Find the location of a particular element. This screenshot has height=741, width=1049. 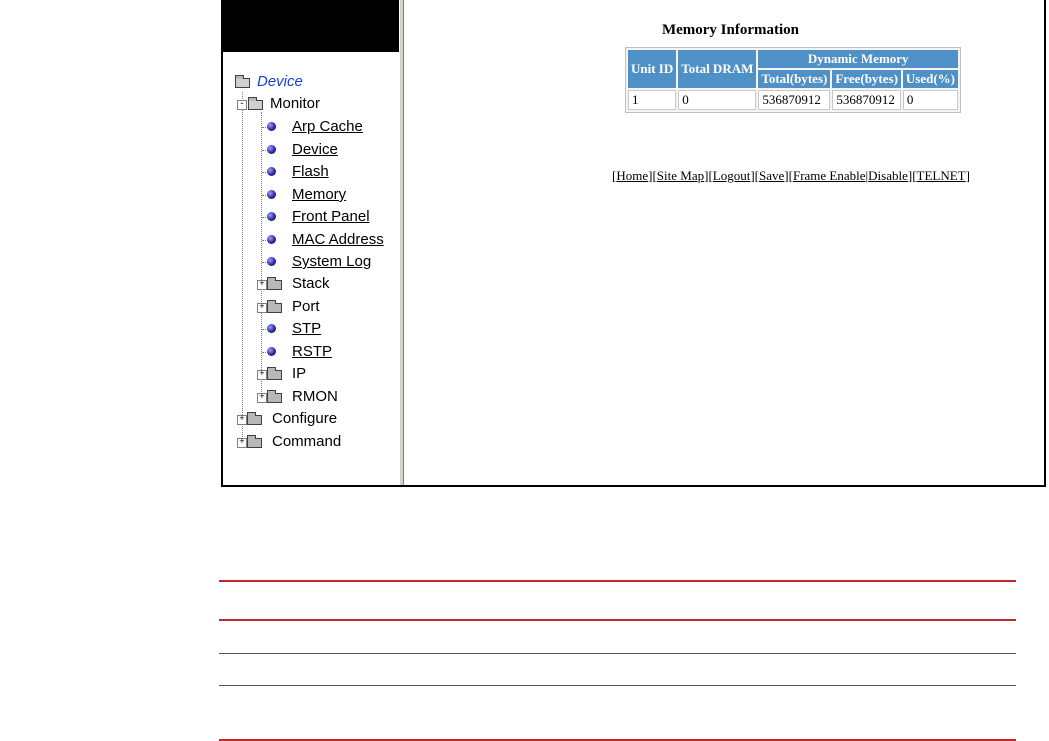

tree-link: Memory is located at coordinates (319, 195).